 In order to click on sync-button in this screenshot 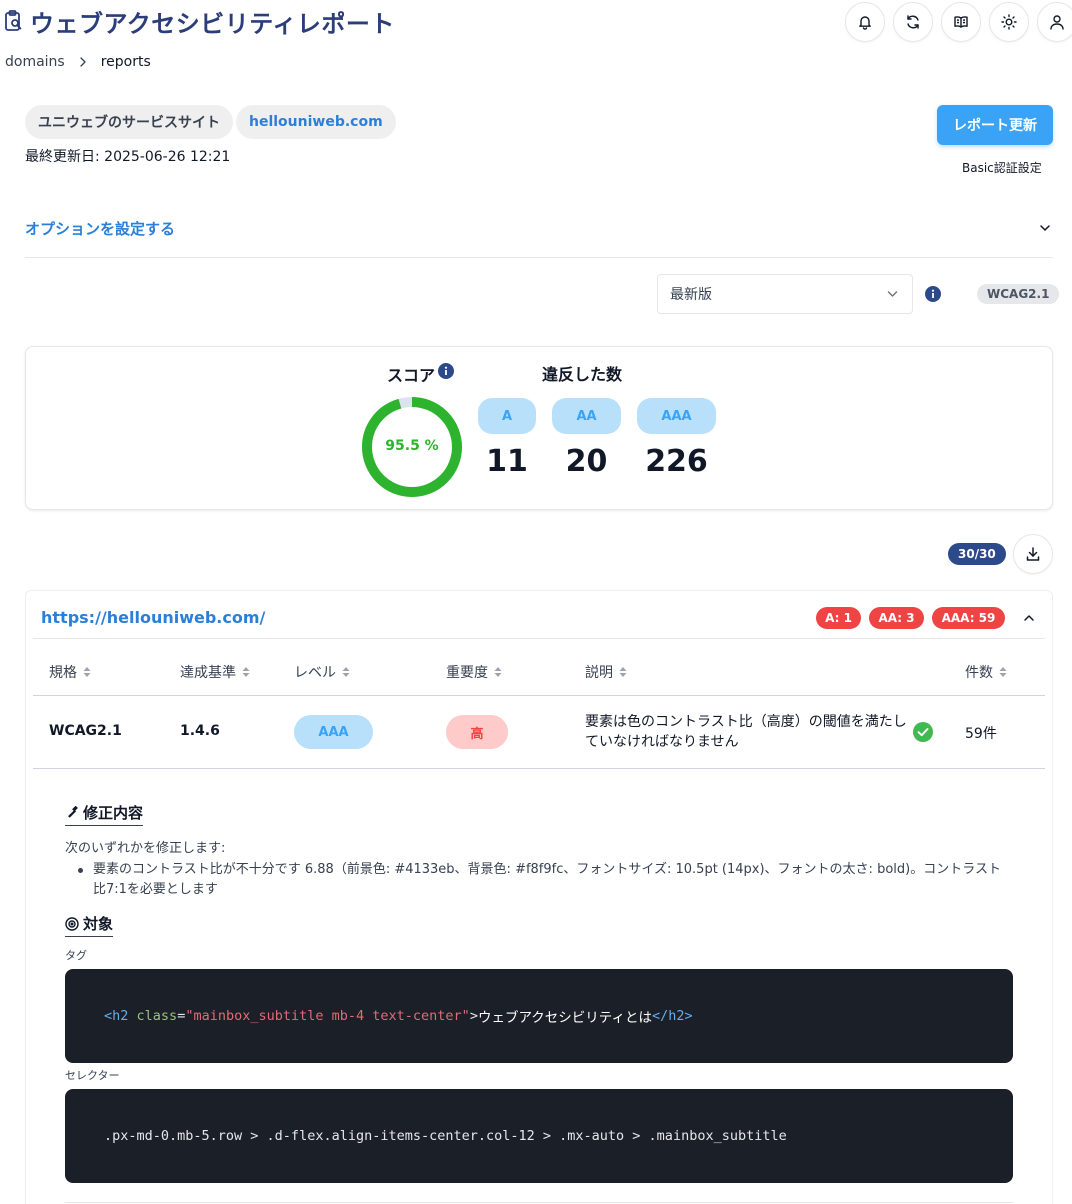, I will do `click(913, 22)`.